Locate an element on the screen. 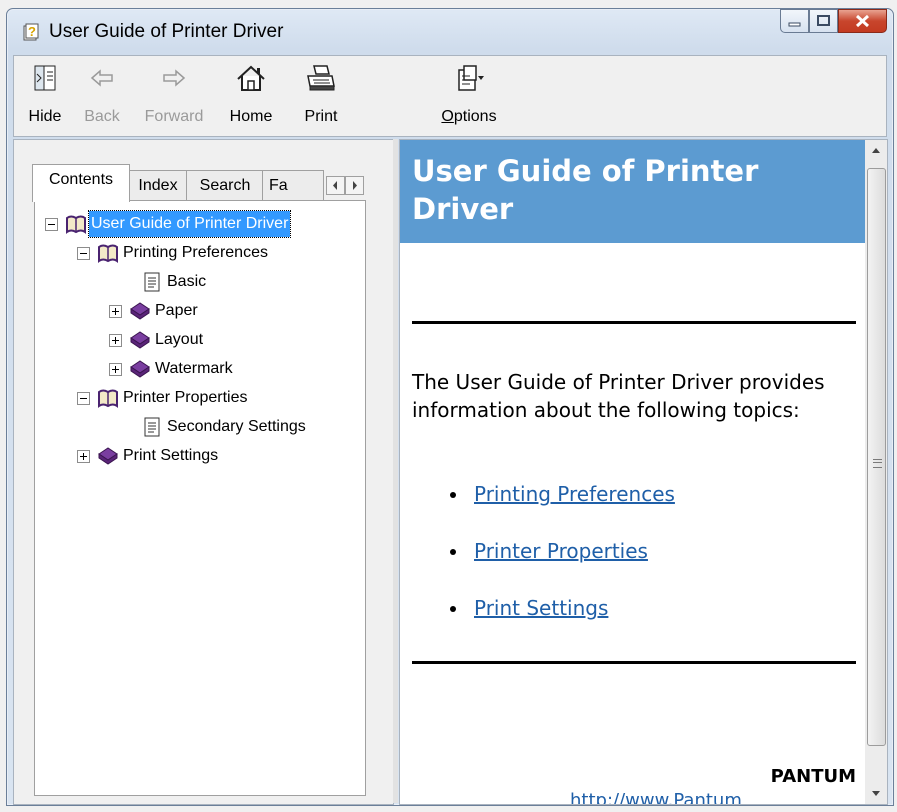  tab-strip: Contents Index Search Fa is located at coordinates (207, 183).